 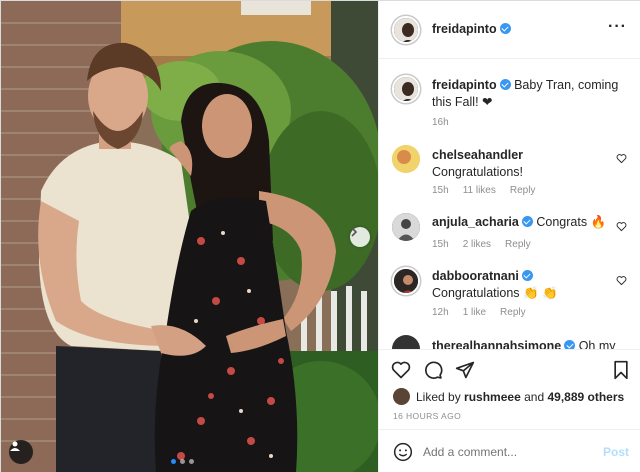 I want to click on more-options-icon: ···, so click(x=617, y=27).